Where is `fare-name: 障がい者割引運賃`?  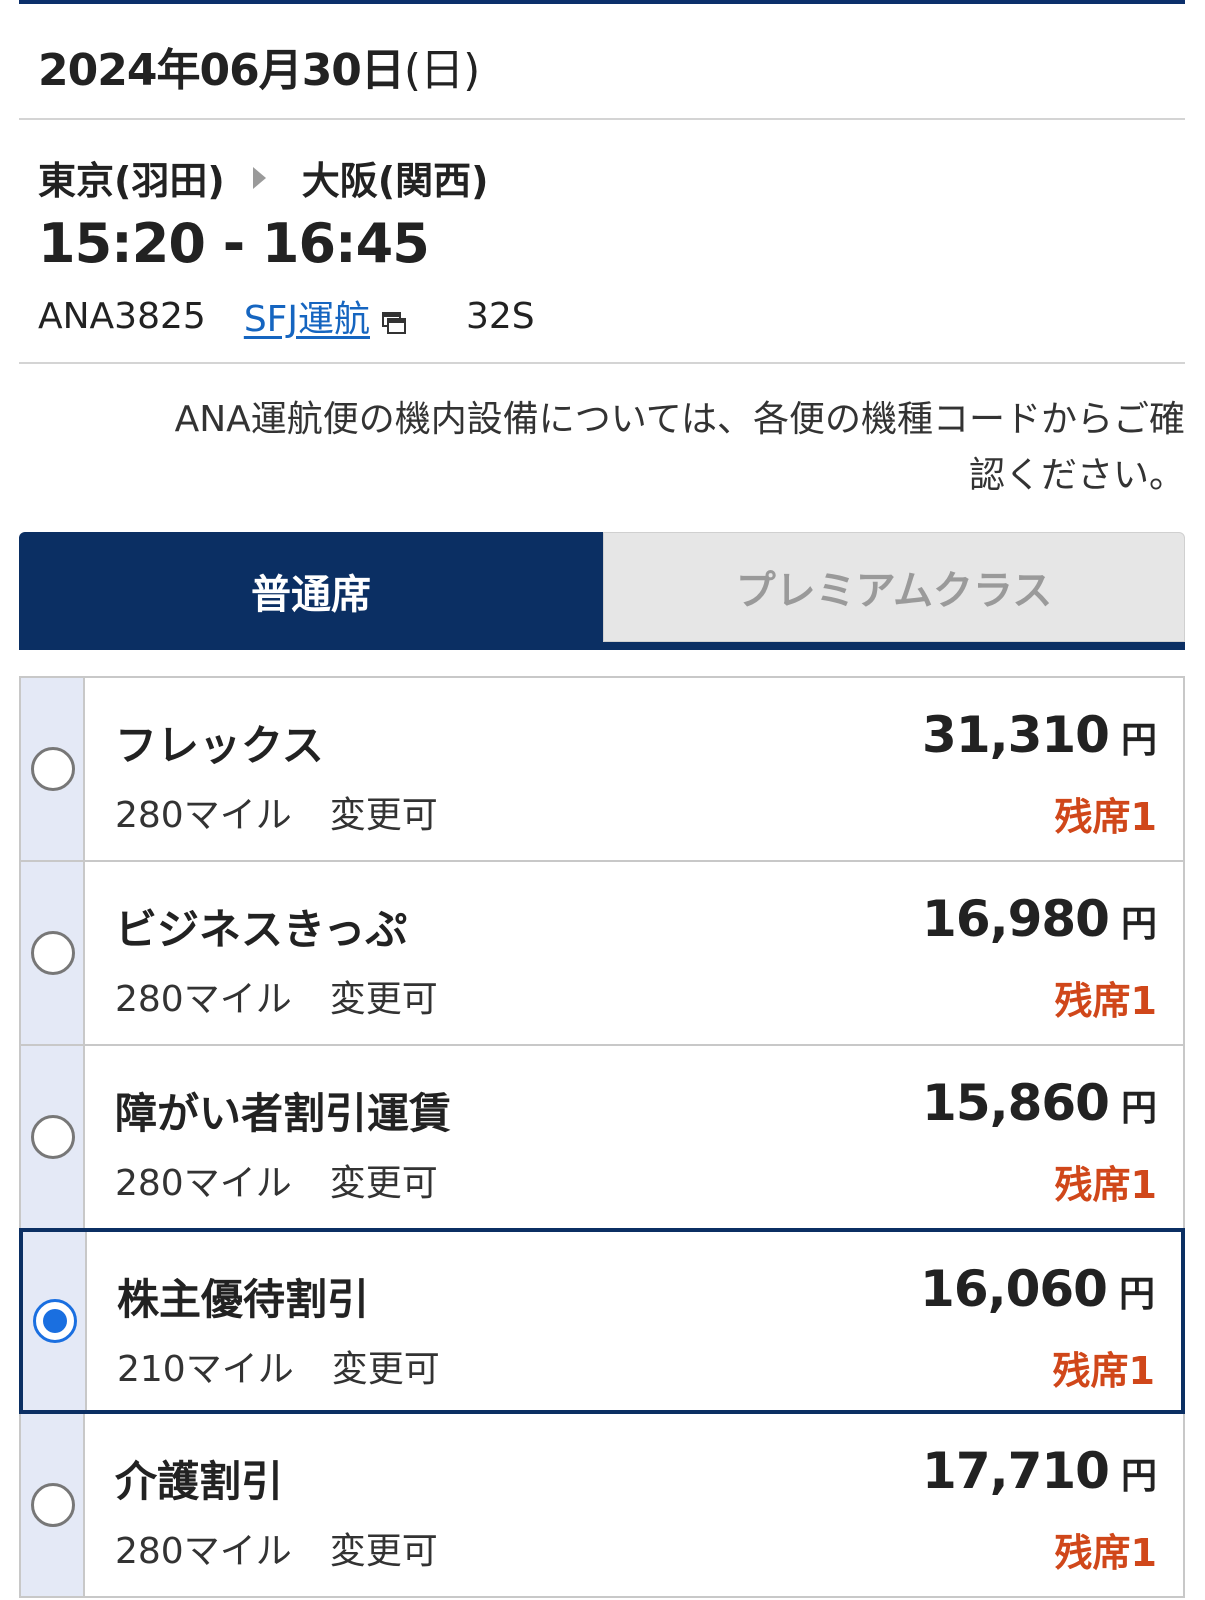
fare-name: 障がい者割引運賃 is located at coordinates (283, 1113).